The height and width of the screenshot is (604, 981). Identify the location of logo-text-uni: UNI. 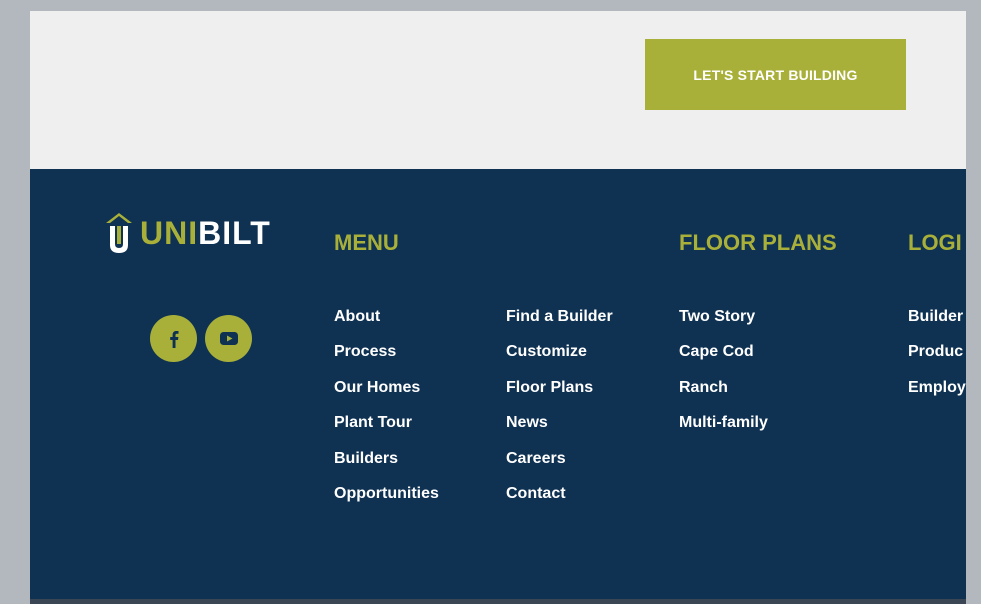
(169, 233).